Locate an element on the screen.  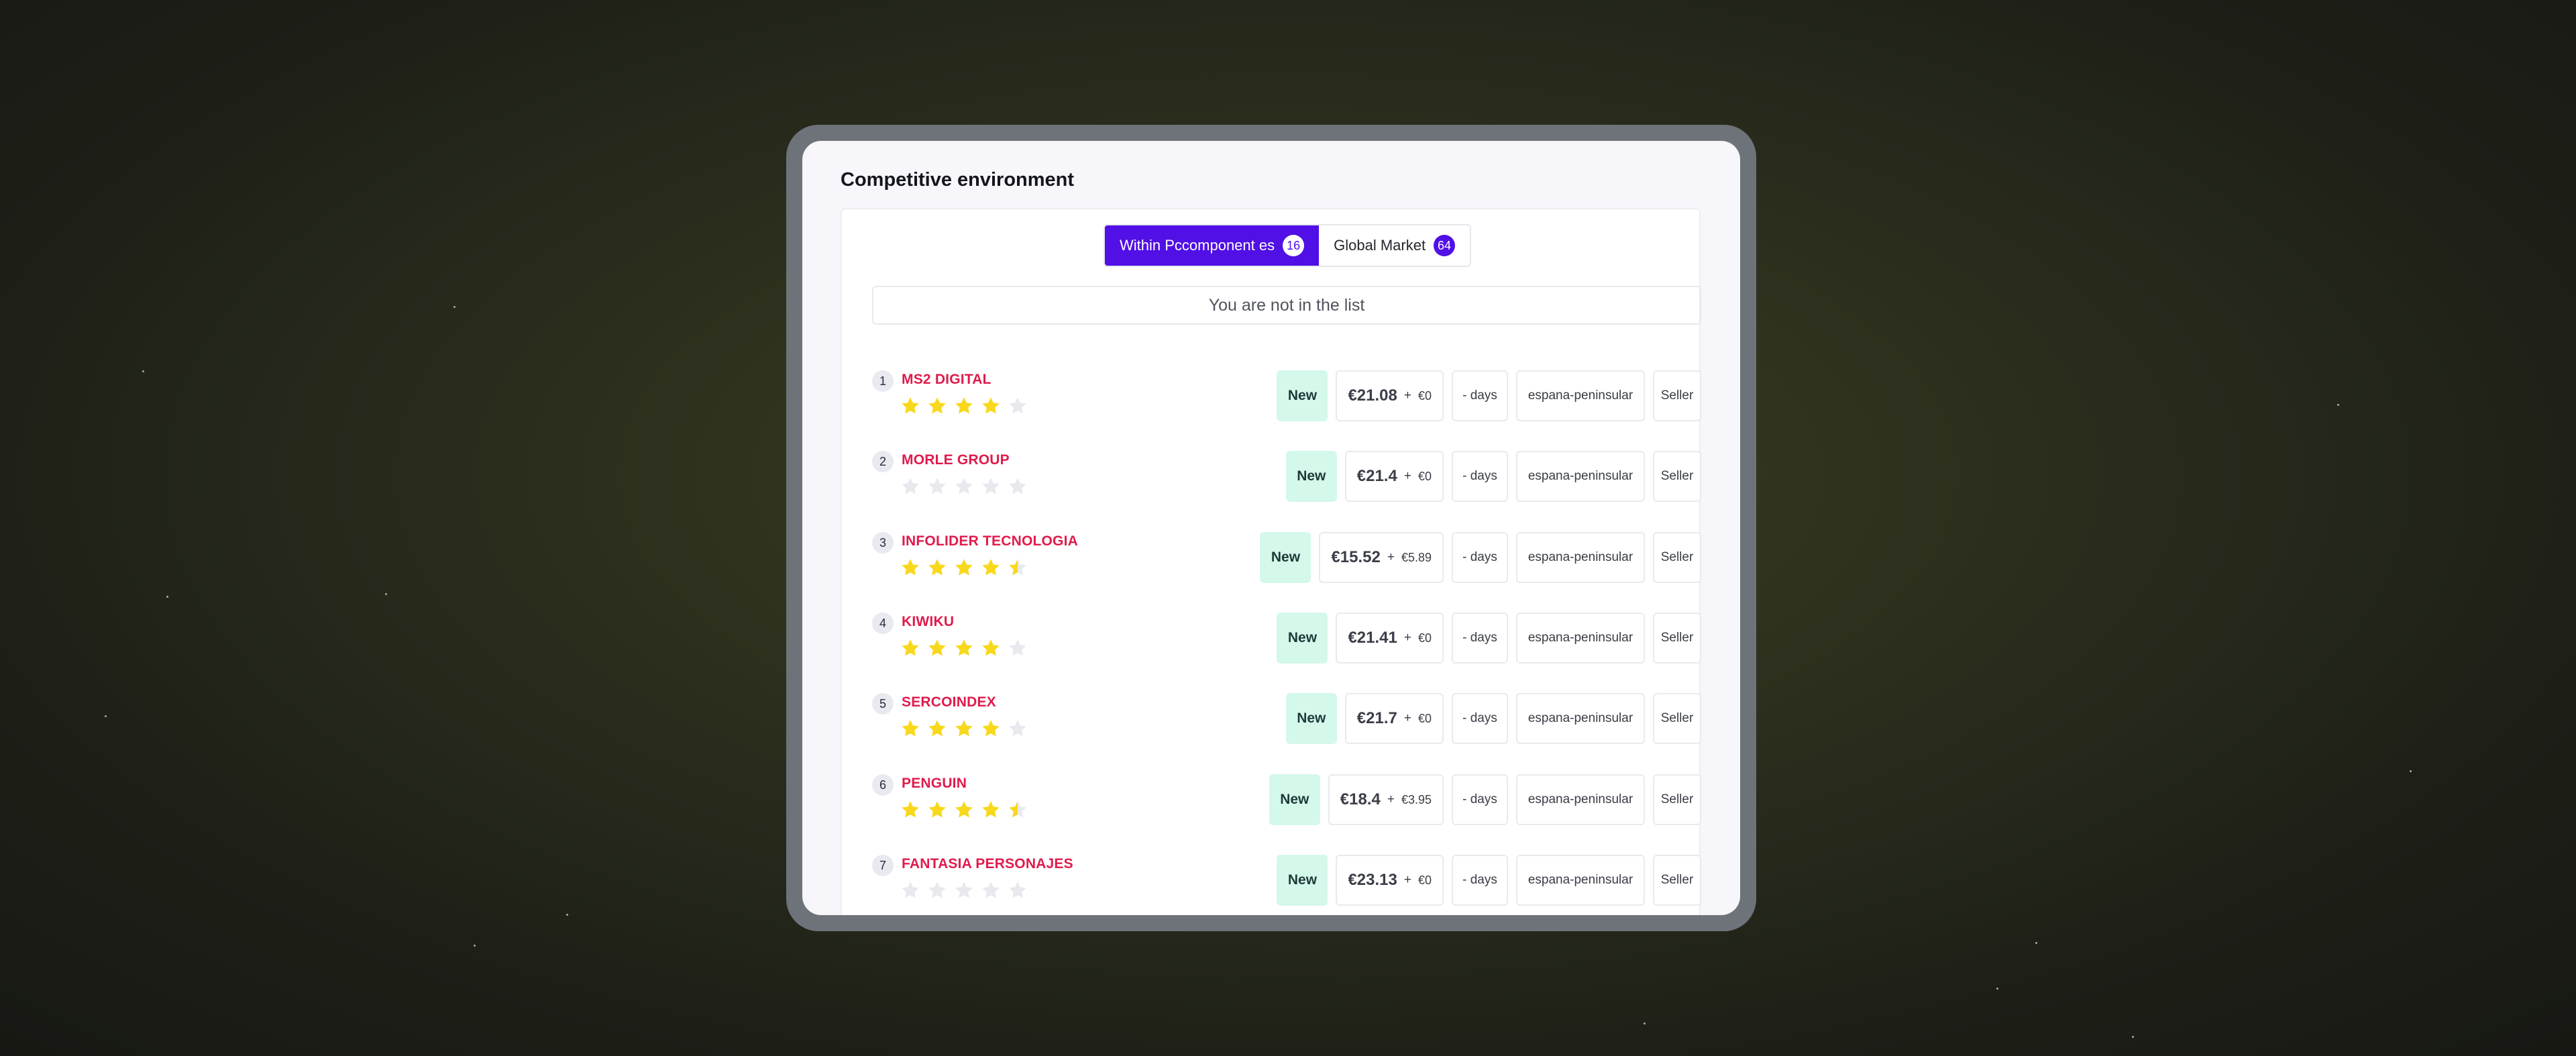
shipping-cost: €5.89 is located at coordinates (1416, 557).